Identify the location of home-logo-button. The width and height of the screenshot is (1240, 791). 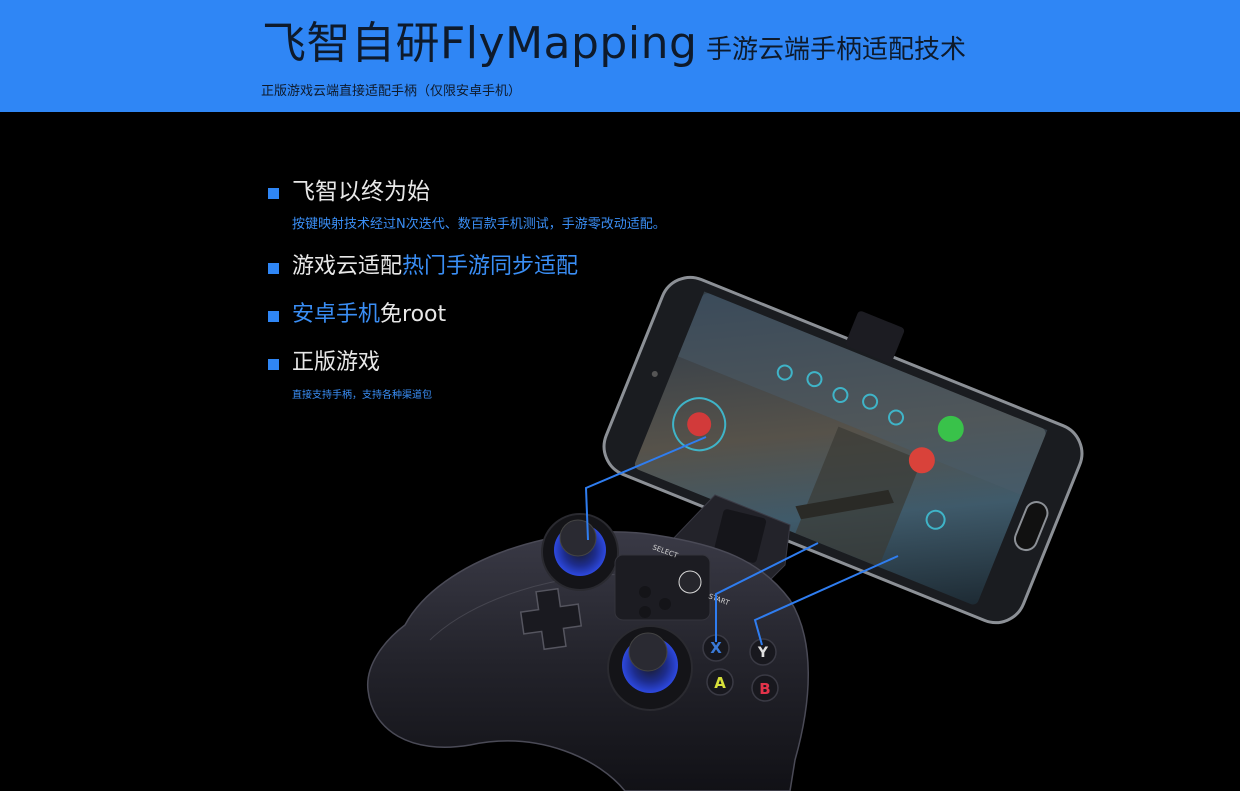
(690, 582).